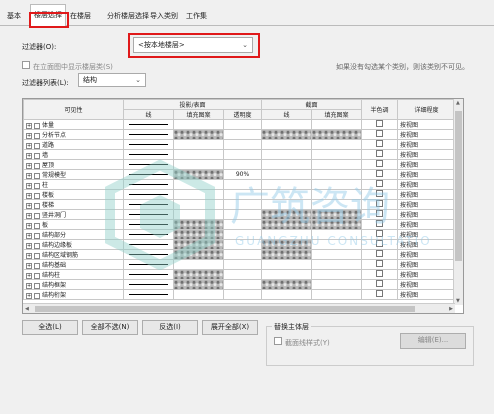  I want to click on row-visibility: + 结构部分, so click(73, 234).